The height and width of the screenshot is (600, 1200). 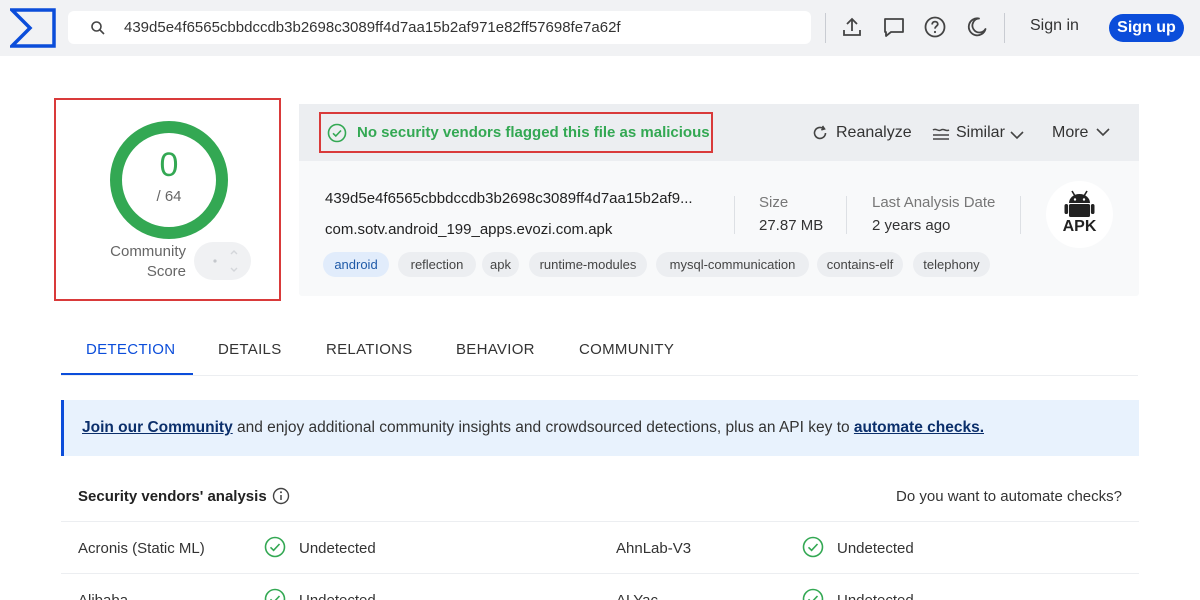 What do you see at coordinates (127, 374) in the screenshot?
I see `active-tab-indicator` at bounding box center [127, 374].